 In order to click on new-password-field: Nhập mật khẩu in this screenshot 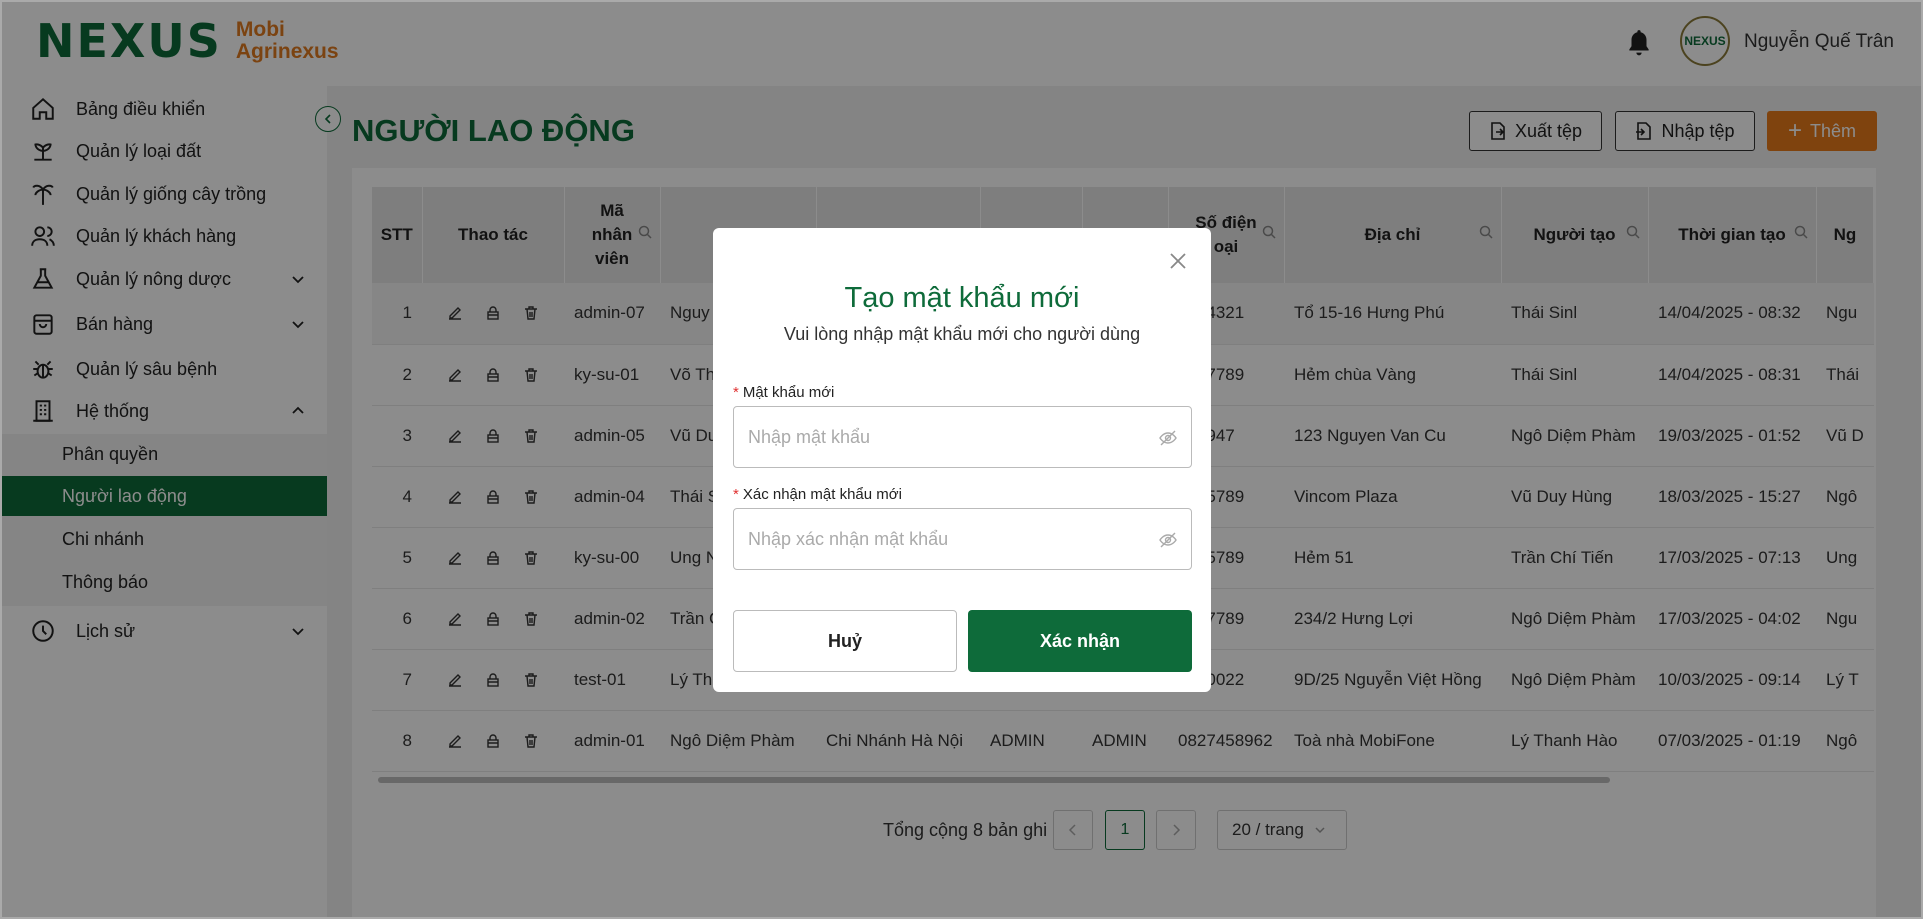, I will do `click(962, 437)`.